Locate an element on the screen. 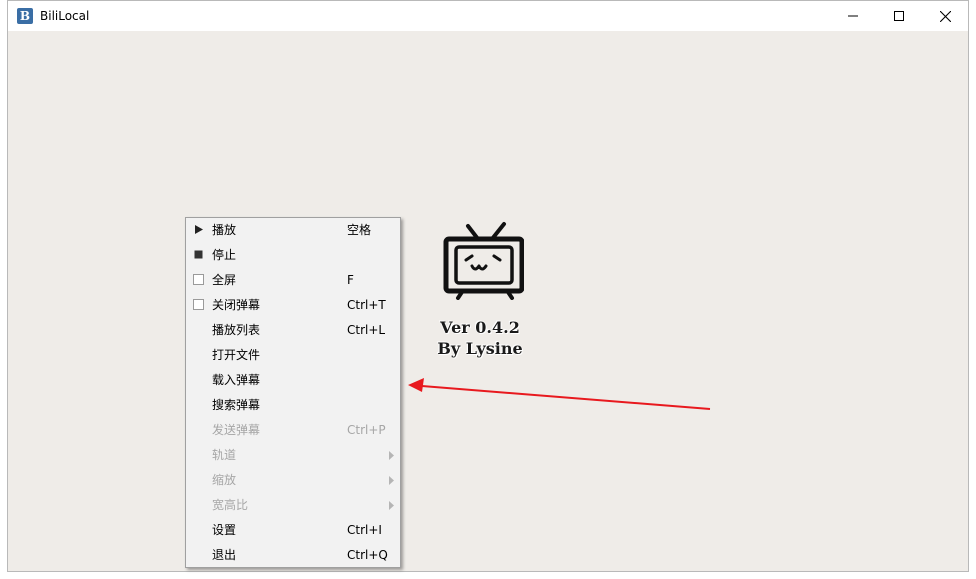 This screenshot has height=579, width=976. window-title: BiliLocal is located at coordinates (65, 16).